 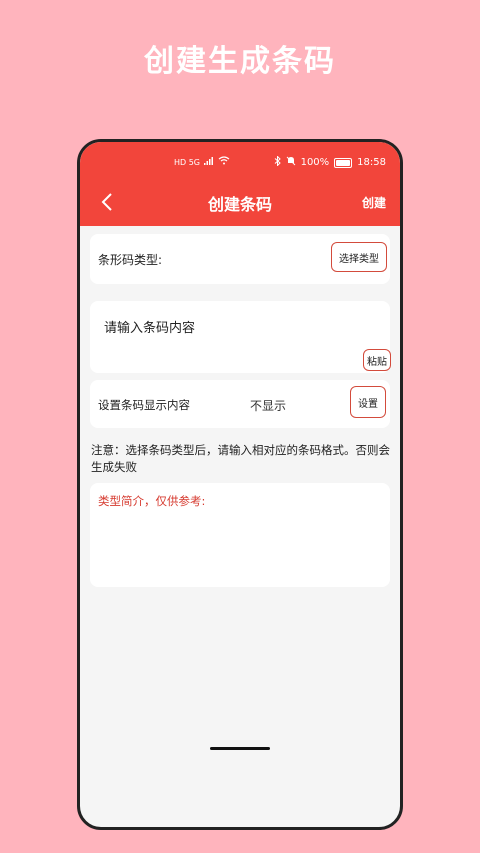 I want to click on mute-icon, so click(x=291, y=162).